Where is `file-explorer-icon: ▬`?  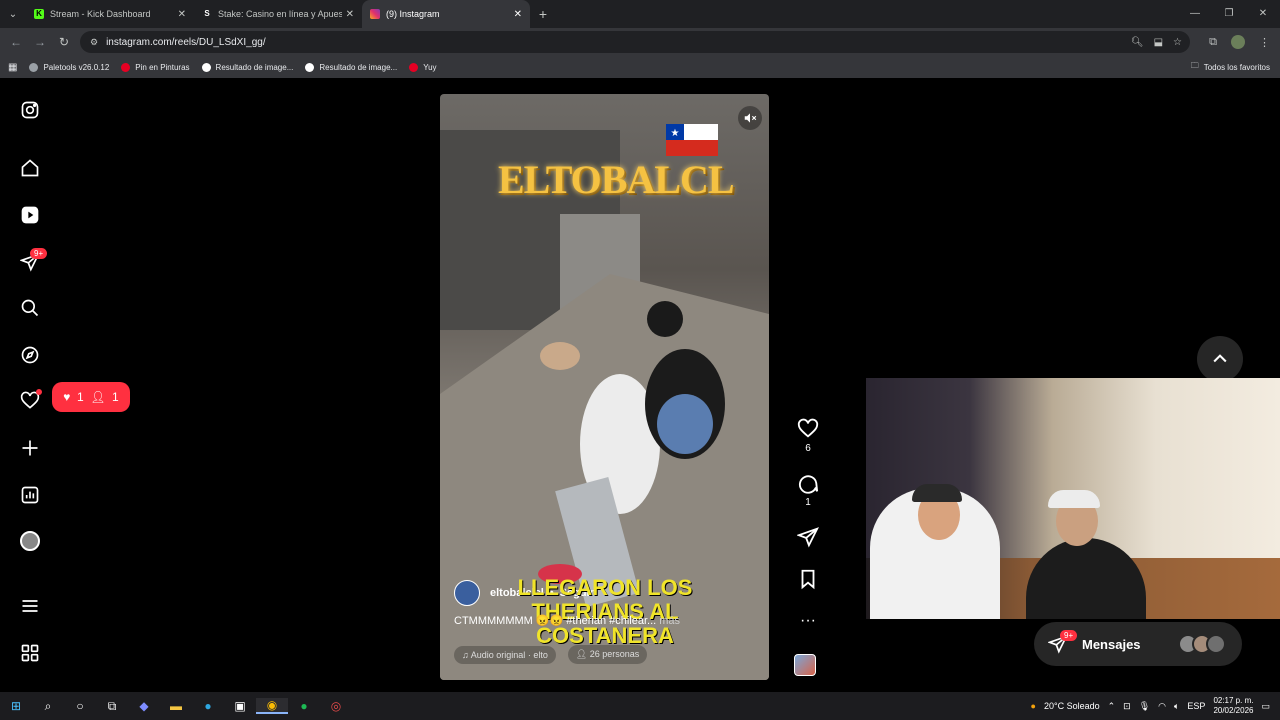
file-explorer-icon: ▬ is located at coordinates (176, 706).